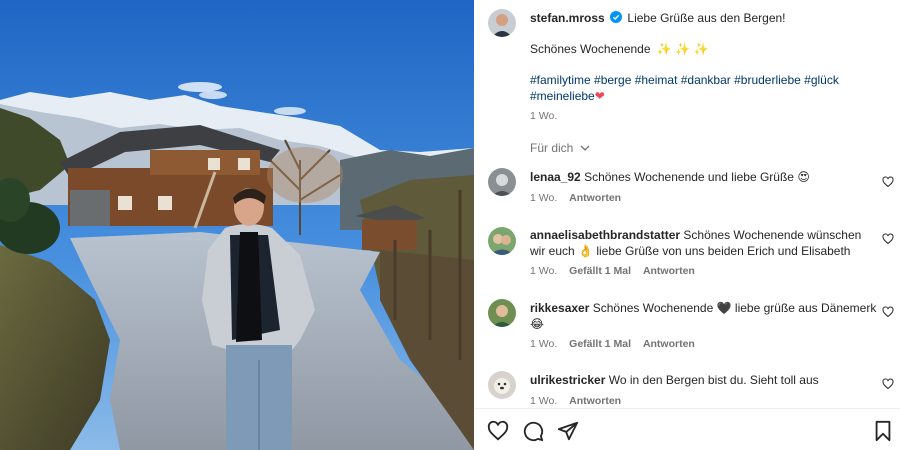 This screenshot has height=450, width=900. Describe the element at coordinates (805, 308) in the screenshot. I see `comment-body-cont: liebe grüße aus Dänemerk` at that location.